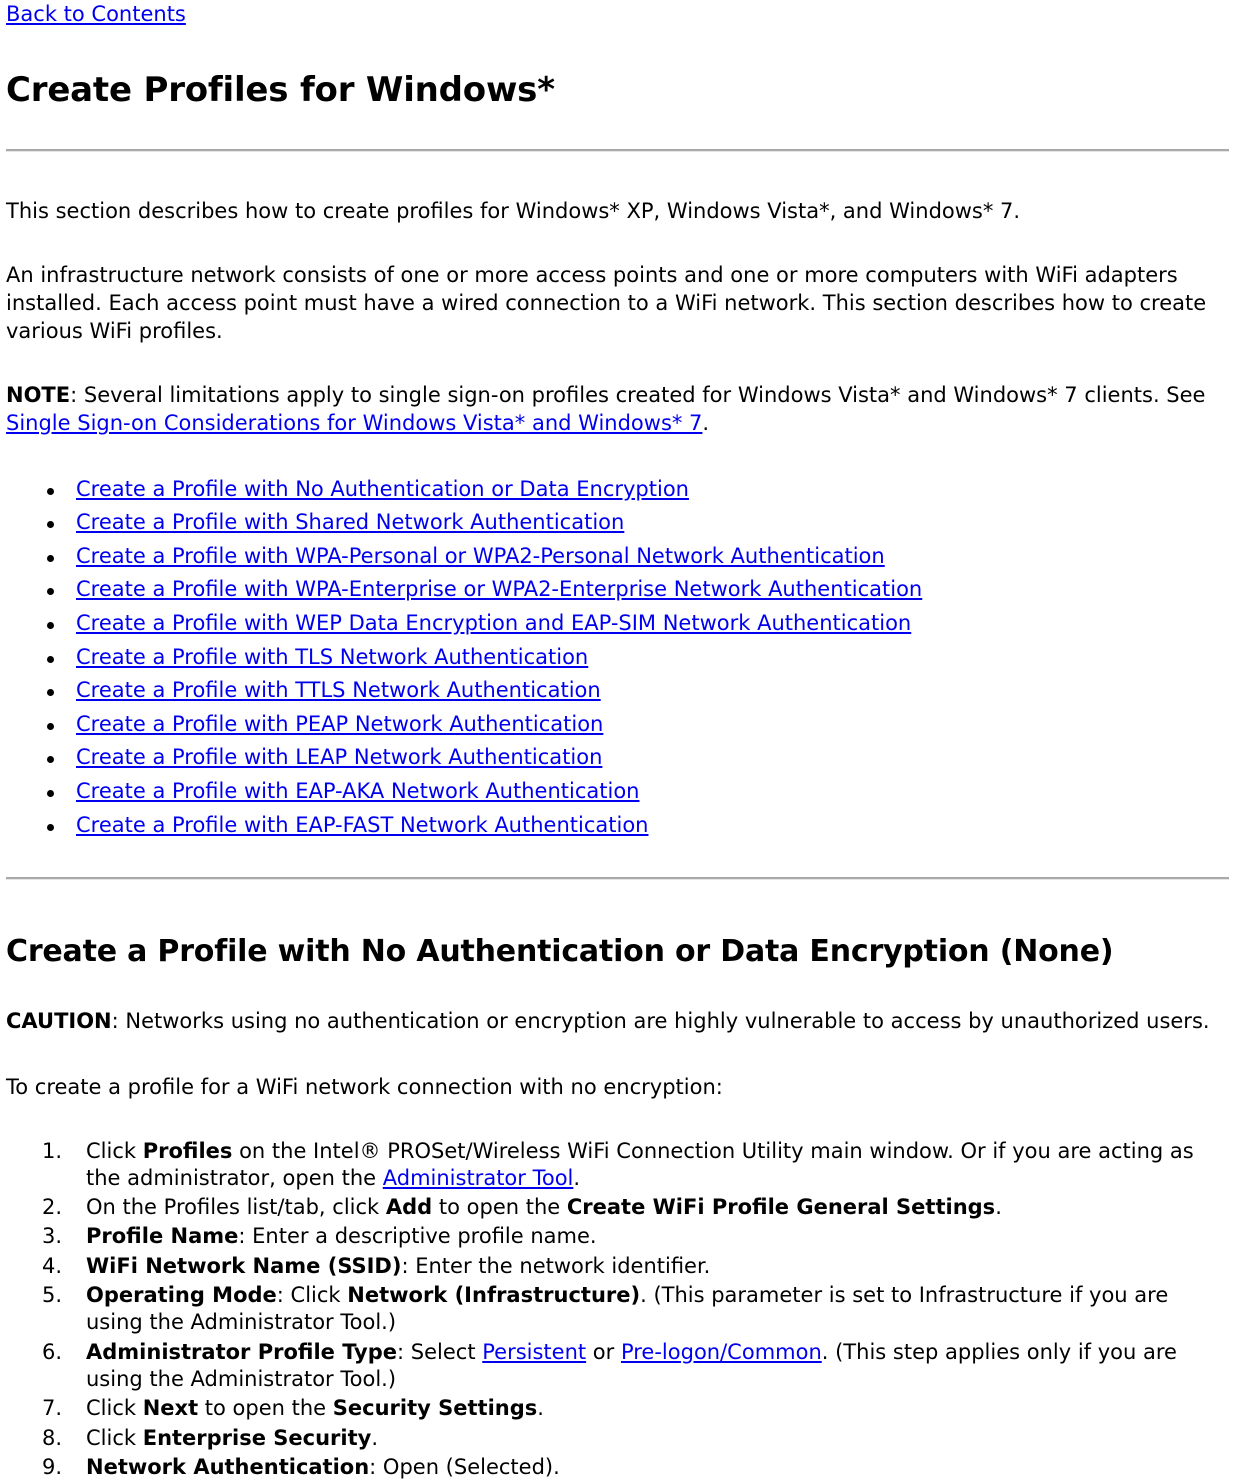  Describe the element at coordinates (577, 1177) in the screenshot. I see `step-1-text-d: .` at that location.